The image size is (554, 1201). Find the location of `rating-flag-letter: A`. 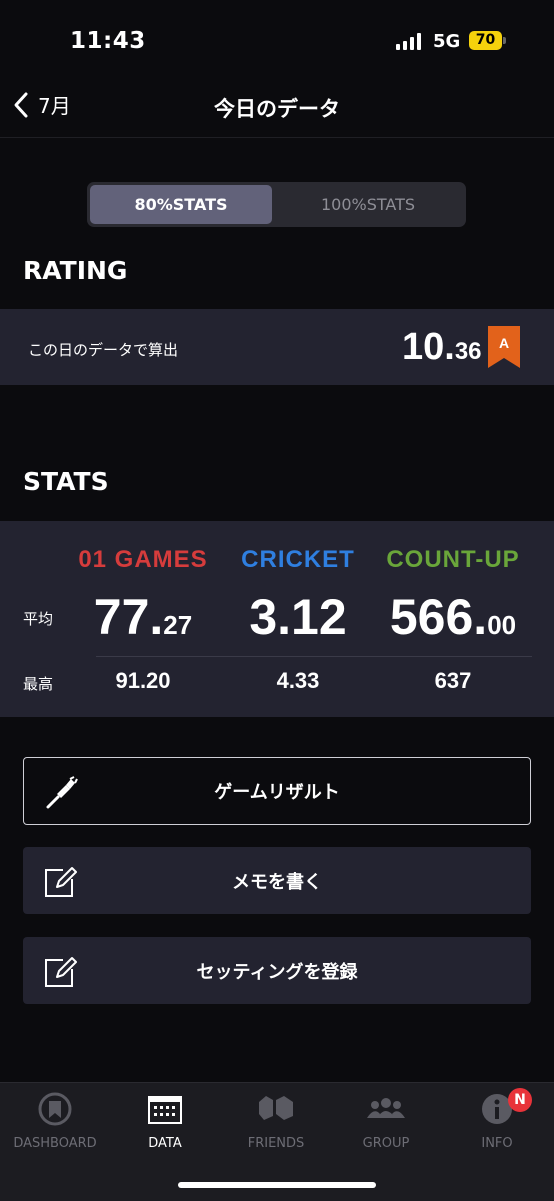

rating-flag-letter: A is located at coordinates (504, 343).